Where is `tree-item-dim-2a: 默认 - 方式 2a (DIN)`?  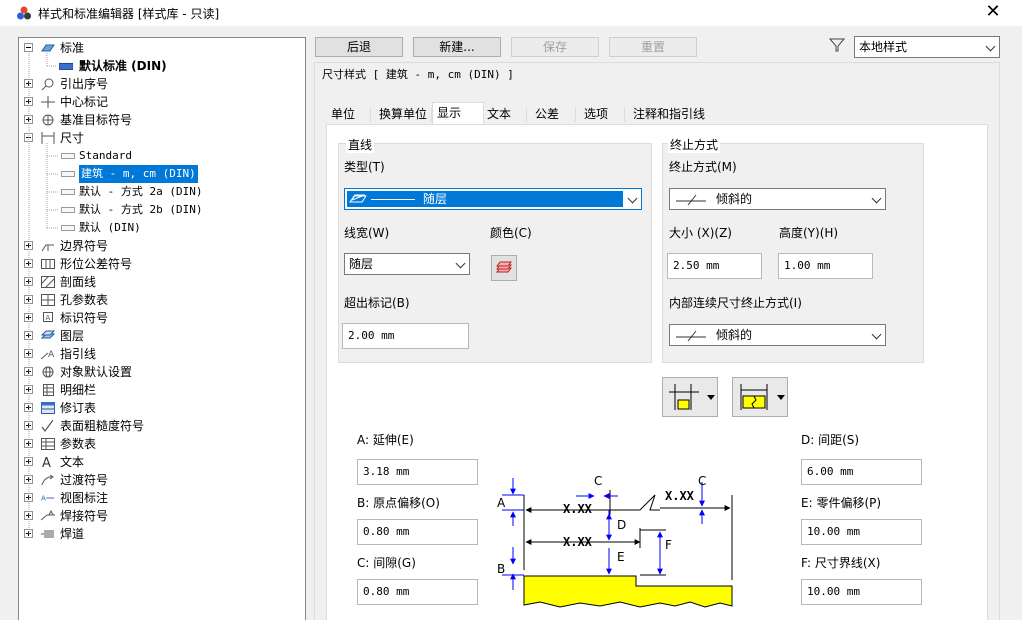
tree-item-dim-2a: 默认 - 方式 2a (DIN) is located at coordinates (162, 192).